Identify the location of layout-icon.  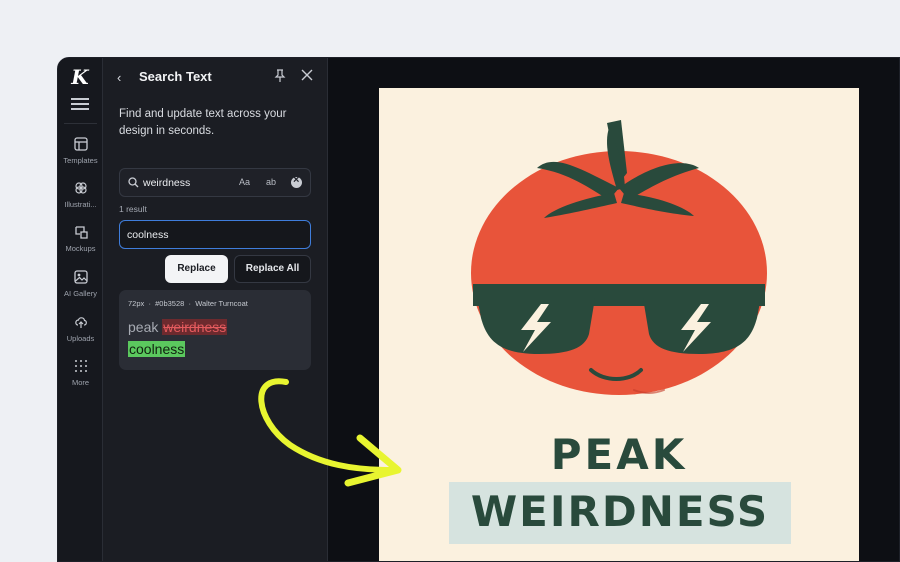
(80, 144).